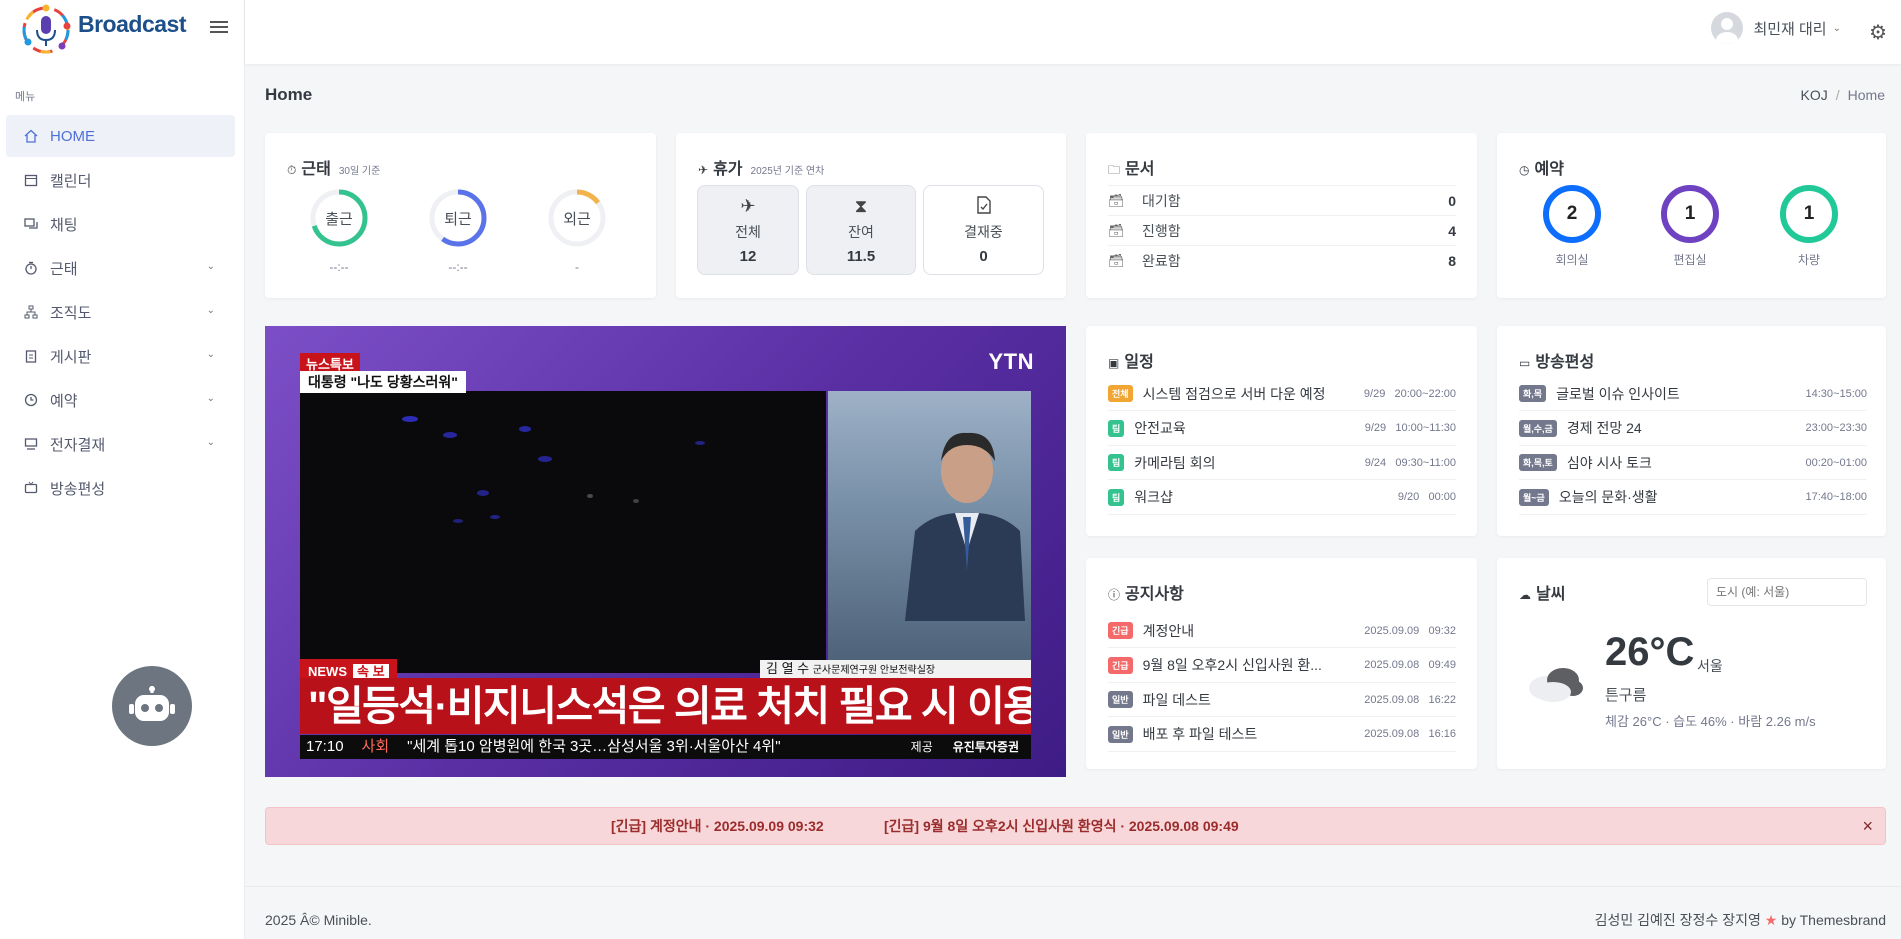  I want to click on broadcast-title: ▭ 방송편성, so click(1557, 362).